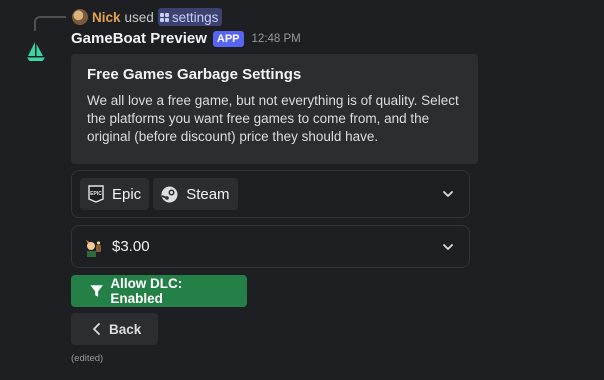 This screenshot has height=380, width=604. I want to click on reply-connector, so click(50, 23).